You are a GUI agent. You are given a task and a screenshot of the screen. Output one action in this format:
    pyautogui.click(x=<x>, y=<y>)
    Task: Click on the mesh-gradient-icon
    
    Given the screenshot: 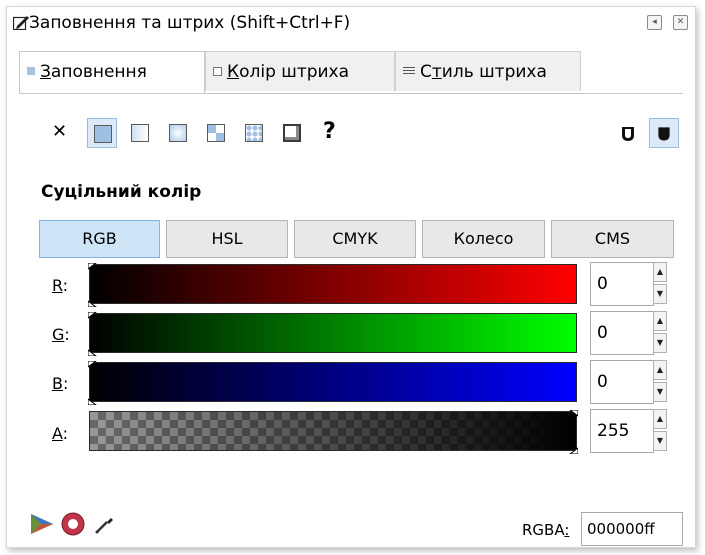 What is the action you would take?
    pyautogui.click(x=216, y=133)
    